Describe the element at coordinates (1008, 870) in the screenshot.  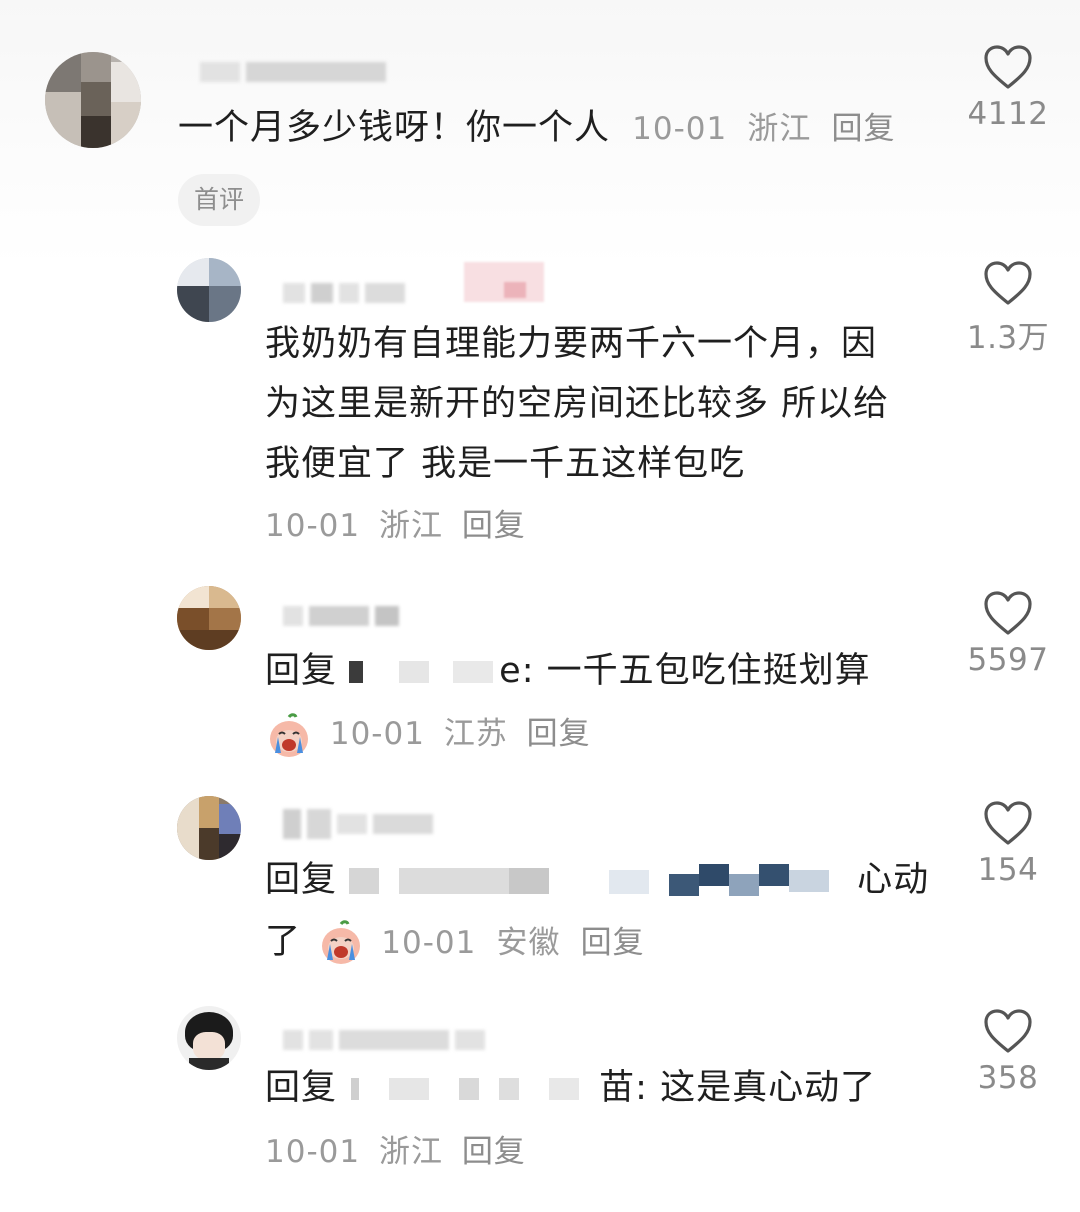
I see `like-count: 154` at that location.